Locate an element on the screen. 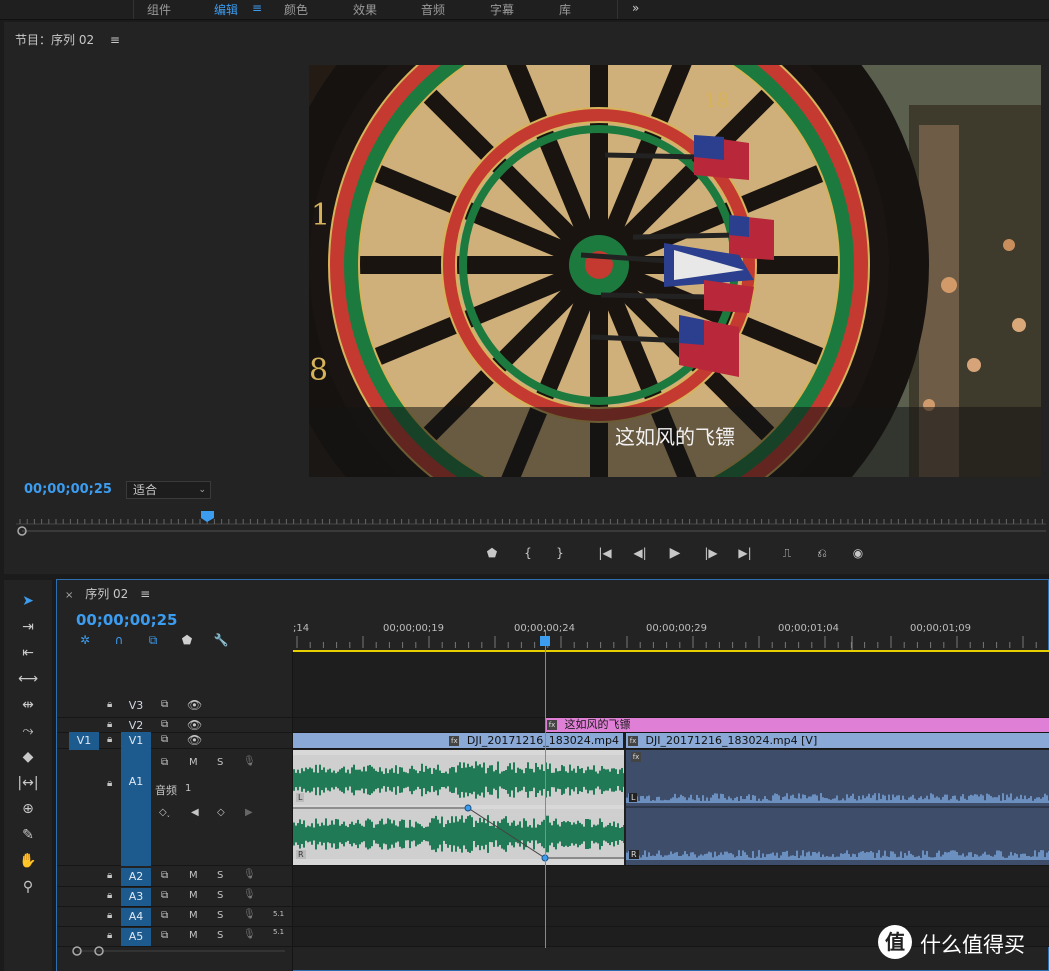 This screenshot has height=971, width=1049. video-clip-2: fx DJI_20171216_183024.mp4 [V] is located at coordinates (837, 740).